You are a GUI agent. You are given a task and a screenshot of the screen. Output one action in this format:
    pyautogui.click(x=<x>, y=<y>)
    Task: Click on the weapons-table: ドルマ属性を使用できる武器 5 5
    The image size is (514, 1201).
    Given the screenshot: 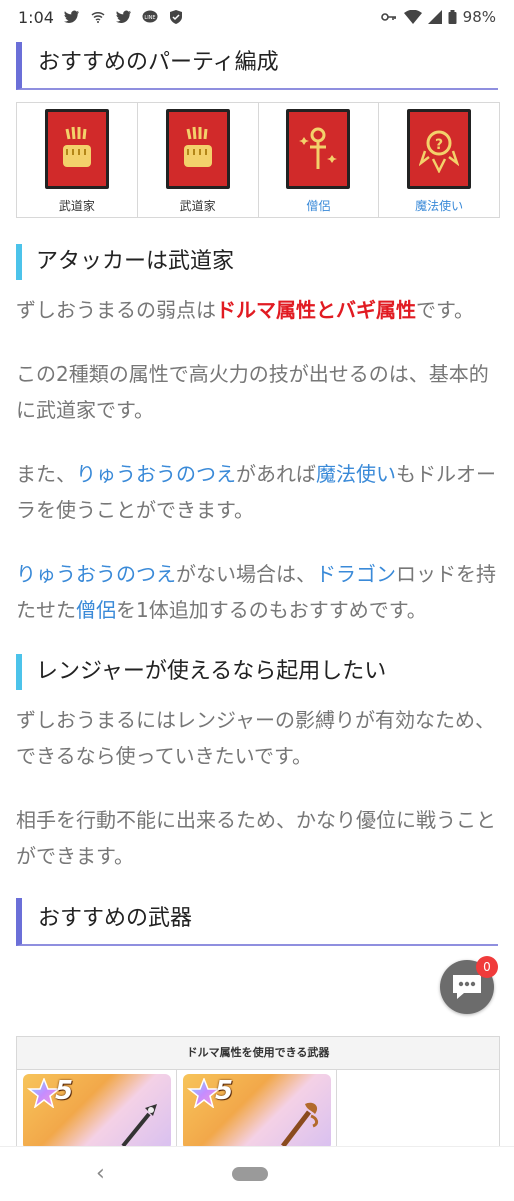 What is the action you would take?
    pyautogui.click(x=258, y=1093)
    